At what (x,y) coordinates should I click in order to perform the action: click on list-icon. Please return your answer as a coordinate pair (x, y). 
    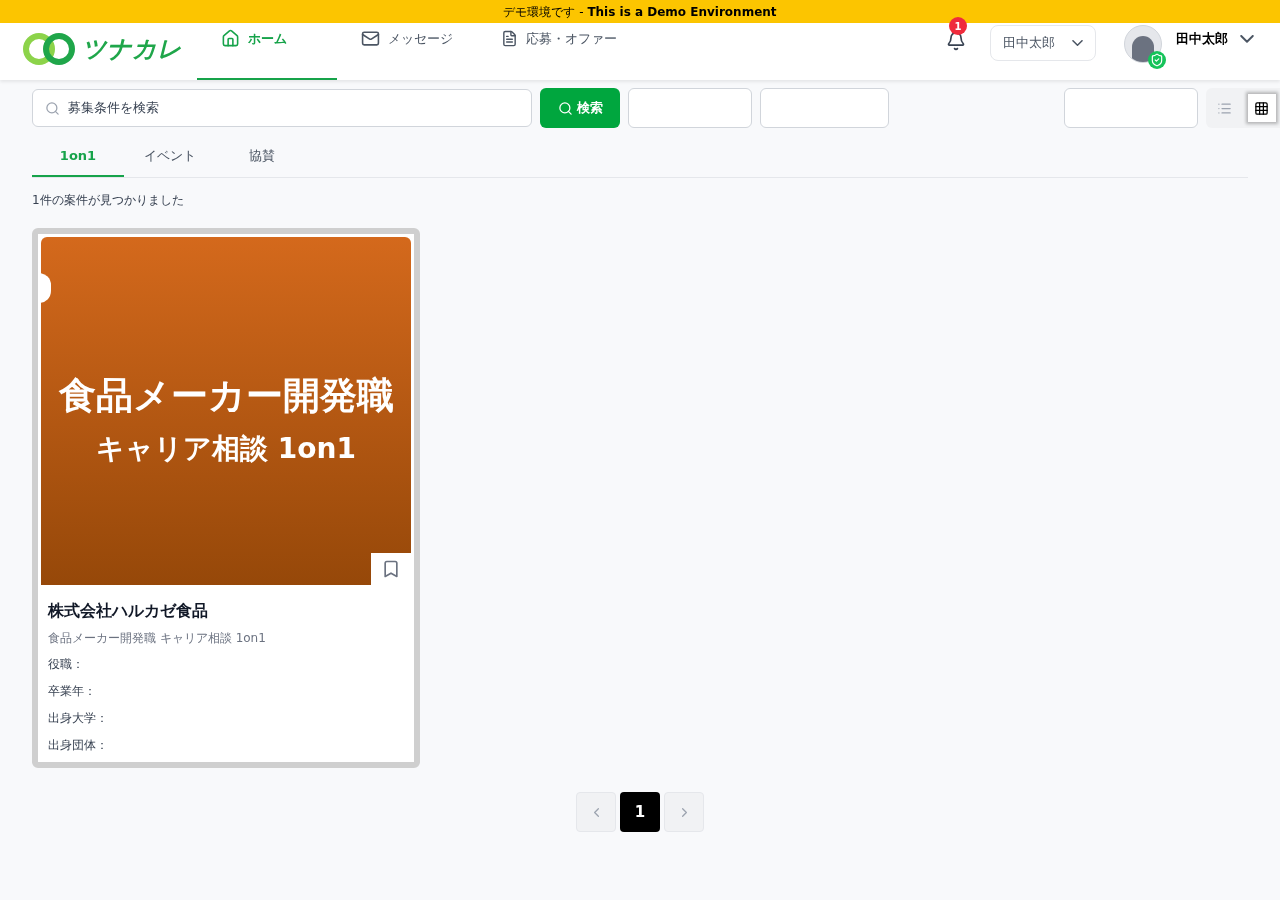
    Looking at the image, I should click on (1224, 108).